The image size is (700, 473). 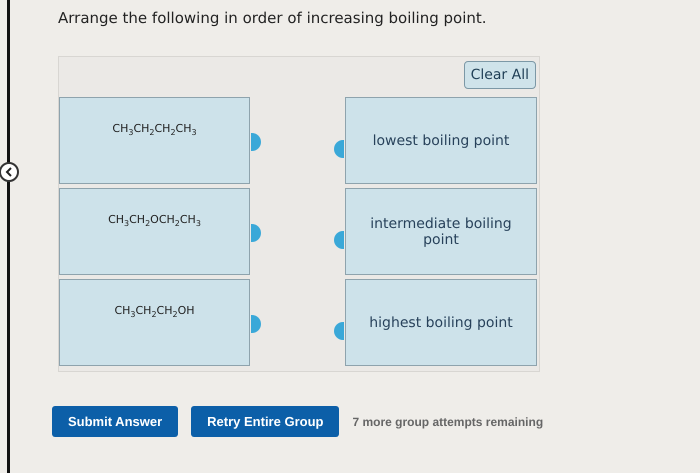 What do you see at coordinates (154, 130) in the screenshot?
I see `formula-text: CH$_{3}$CH$_{2}$CH$_{2}$CH$_{3}$` at bounding box center [154, 130].